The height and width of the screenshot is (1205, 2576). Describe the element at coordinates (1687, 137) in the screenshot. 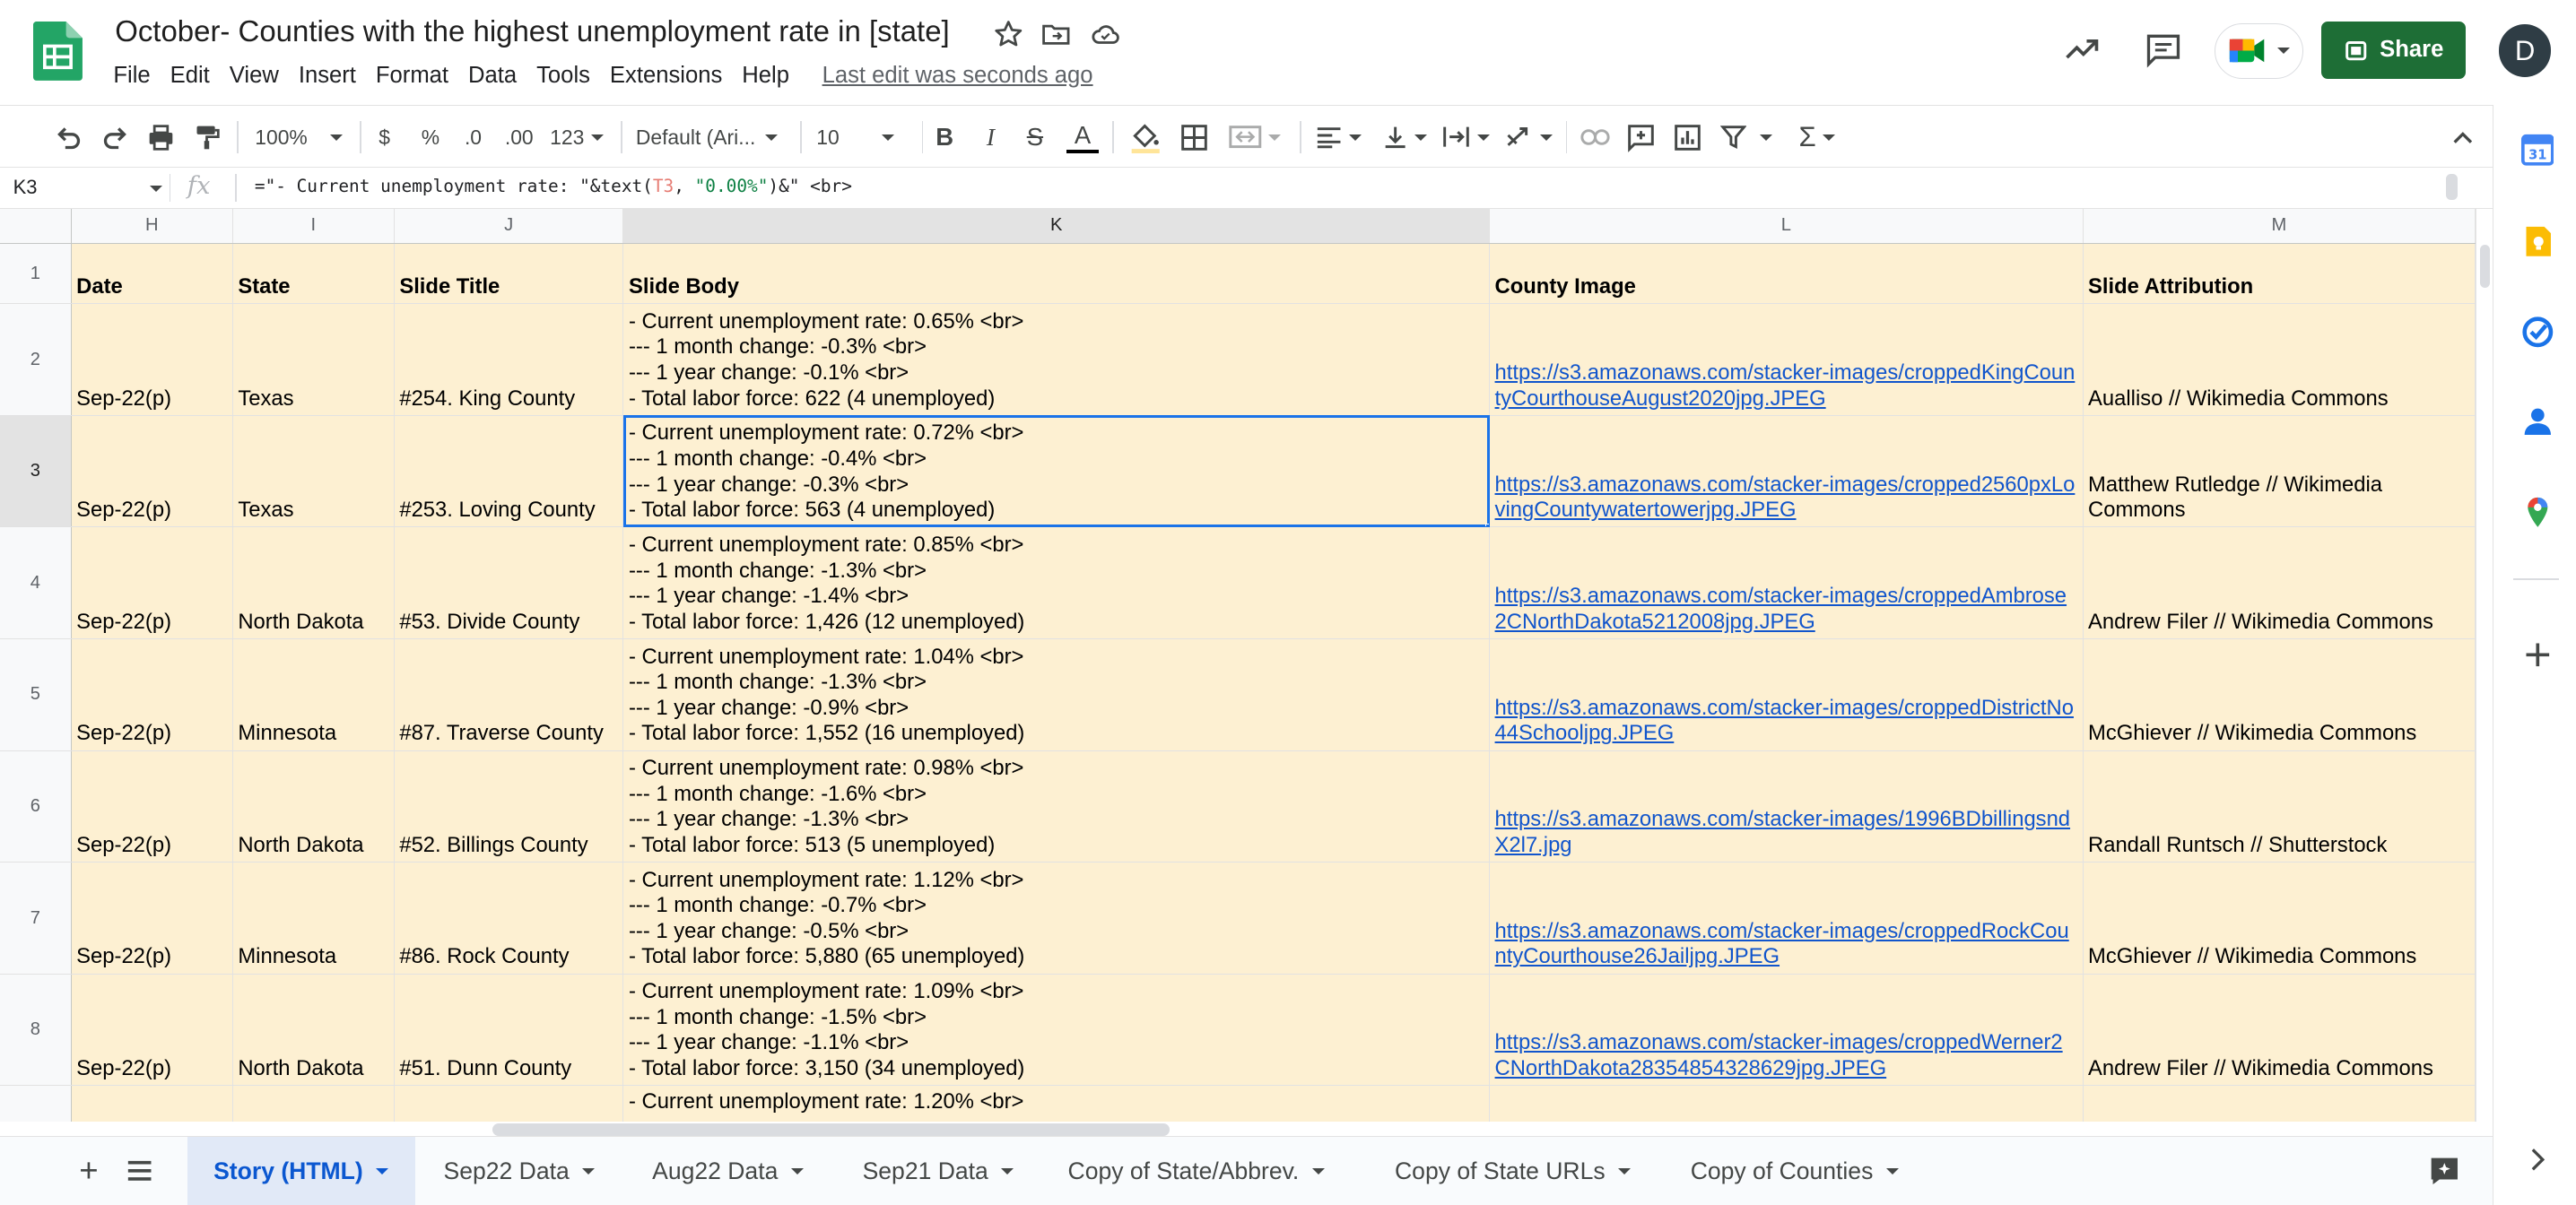

I see `insert-chart-icon` at that location.